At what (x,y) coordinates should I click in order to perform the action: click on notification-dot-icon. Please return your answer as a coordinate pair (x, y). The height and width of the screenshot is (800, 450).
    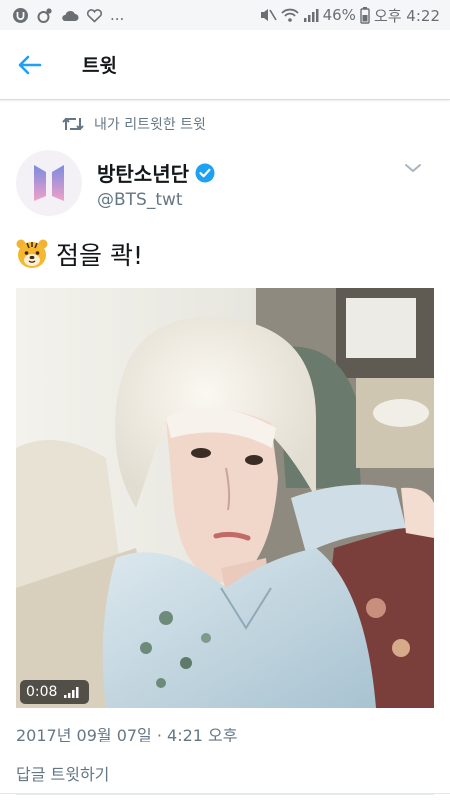
    Looking at the image, I should click on (44, 15).